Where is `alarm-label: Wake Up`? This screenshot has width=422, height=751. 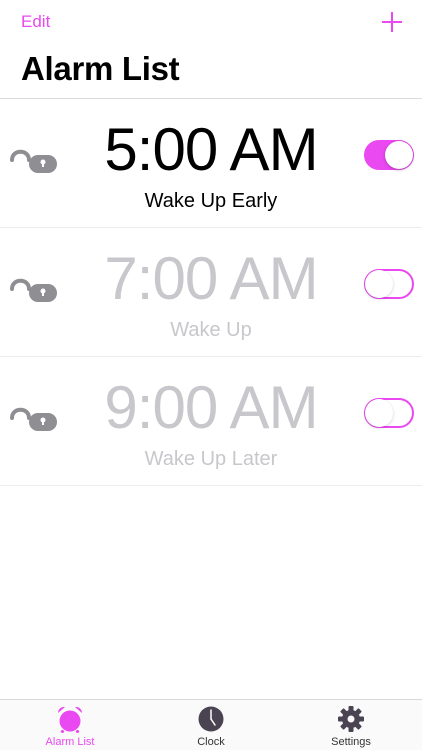
alarm-label: Wake Up is located at coordinates (211, 330).